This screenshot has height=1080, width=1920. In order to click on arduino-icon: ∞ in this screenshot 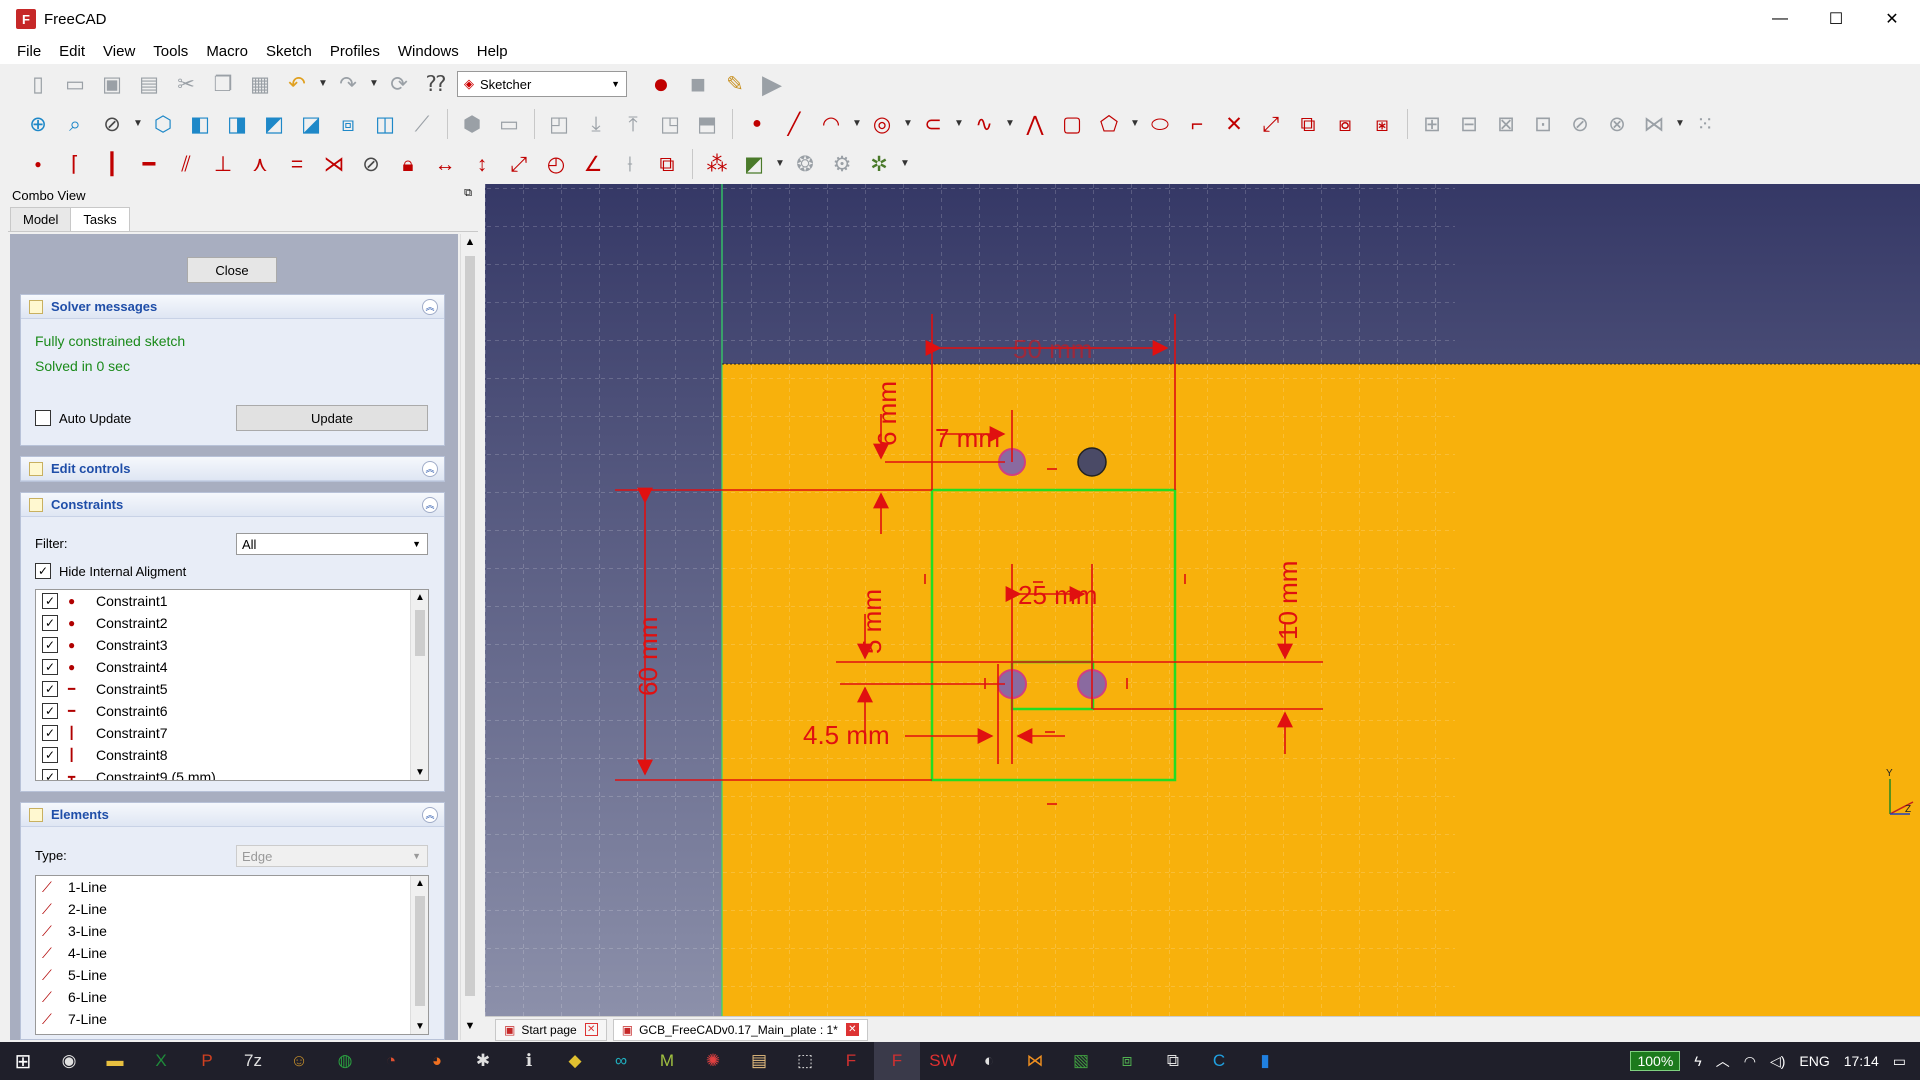, I will do `click(621, 1061)`.